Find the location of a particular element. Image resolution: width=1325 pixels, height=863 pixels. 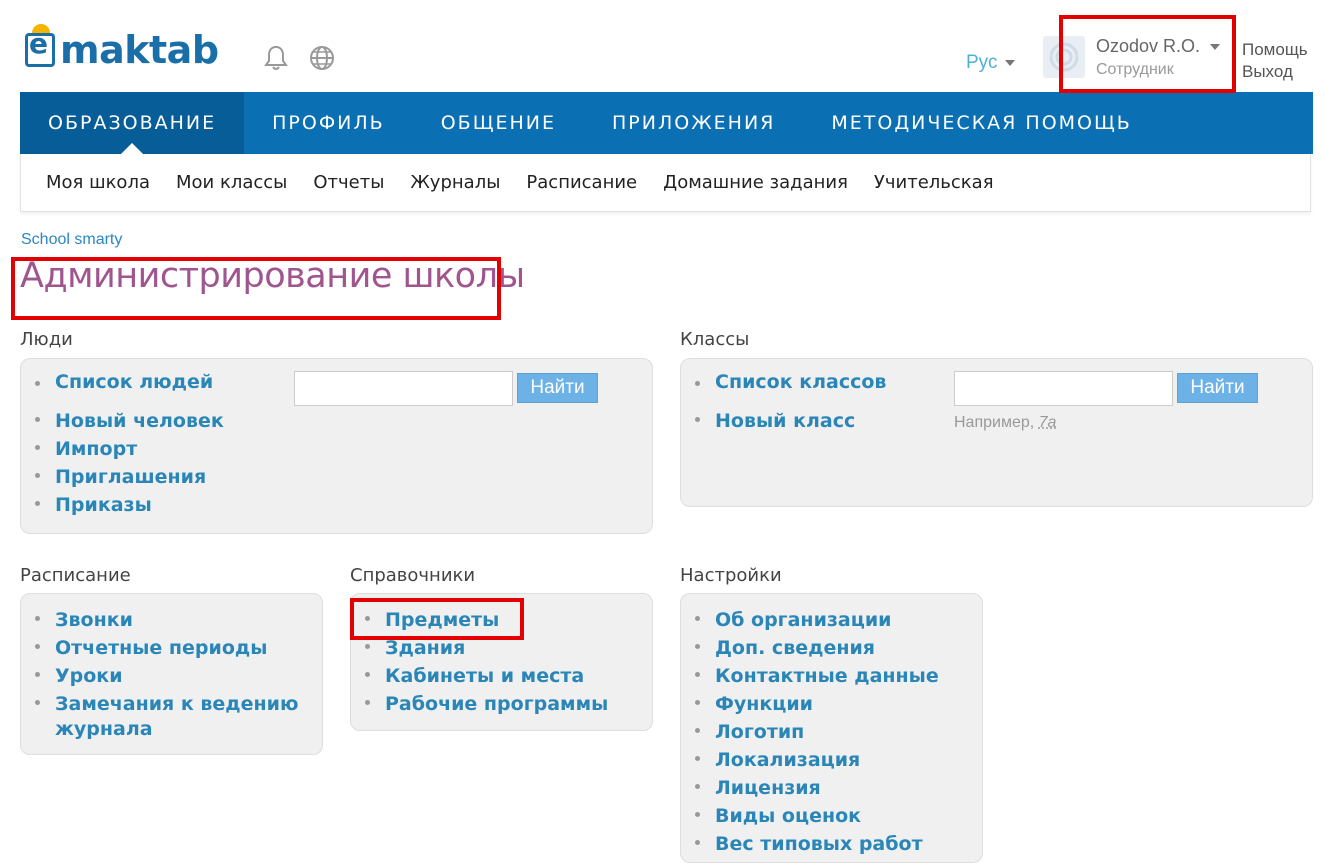

link-buildings: Здания is located at coordinates (479, 648).